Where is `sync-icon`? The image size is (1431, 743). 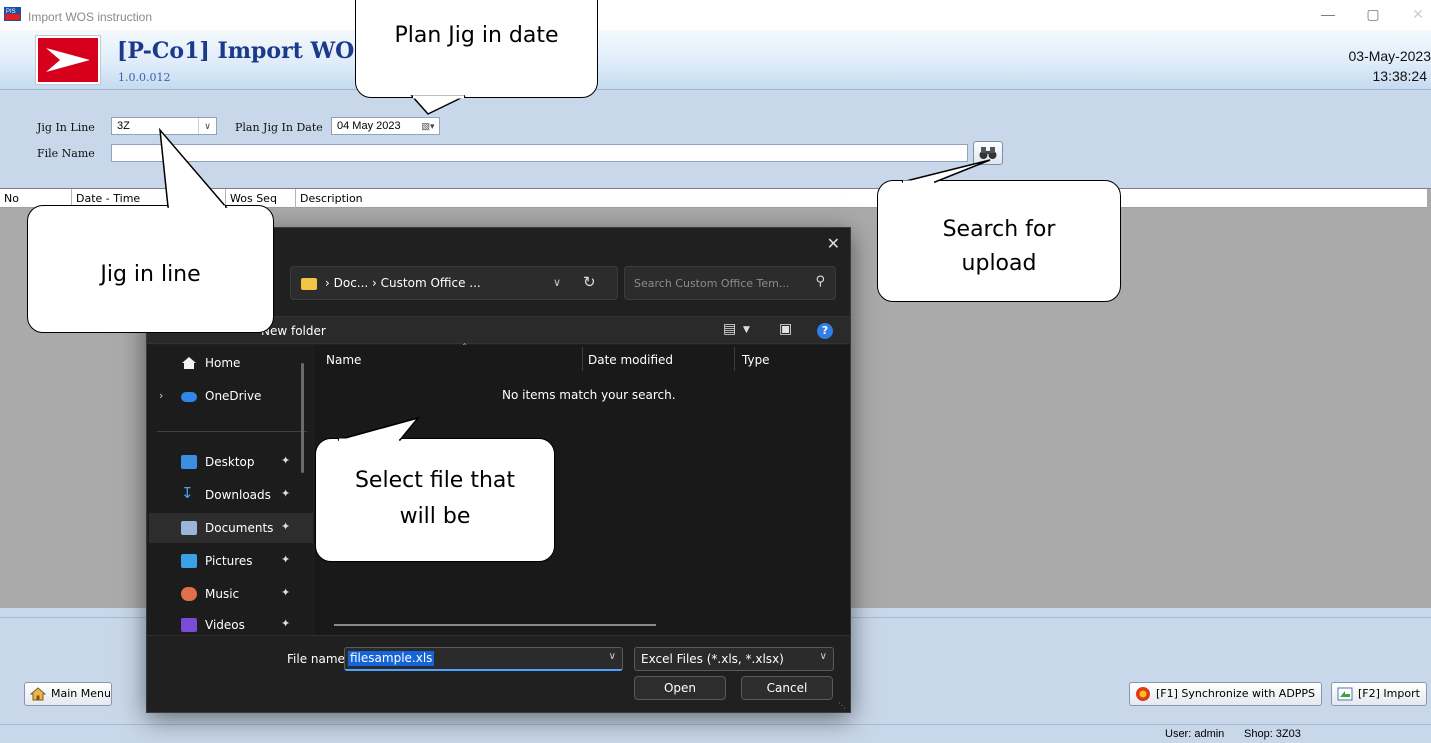
sync-icon is located at coordinates (1143, 694).